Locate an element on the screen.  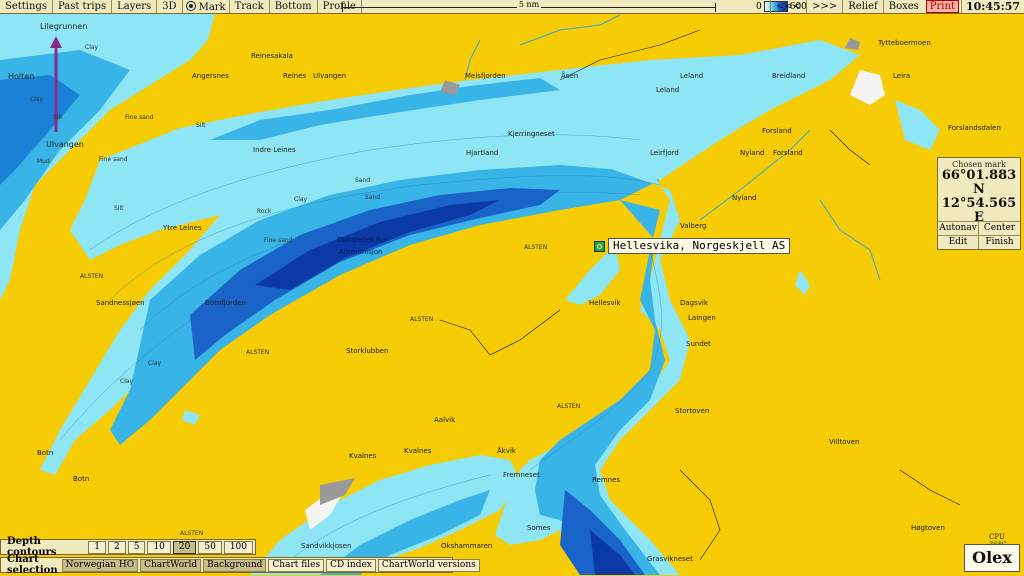
latitude-value: 66°01.883 N is located at coordinates (979, 182).